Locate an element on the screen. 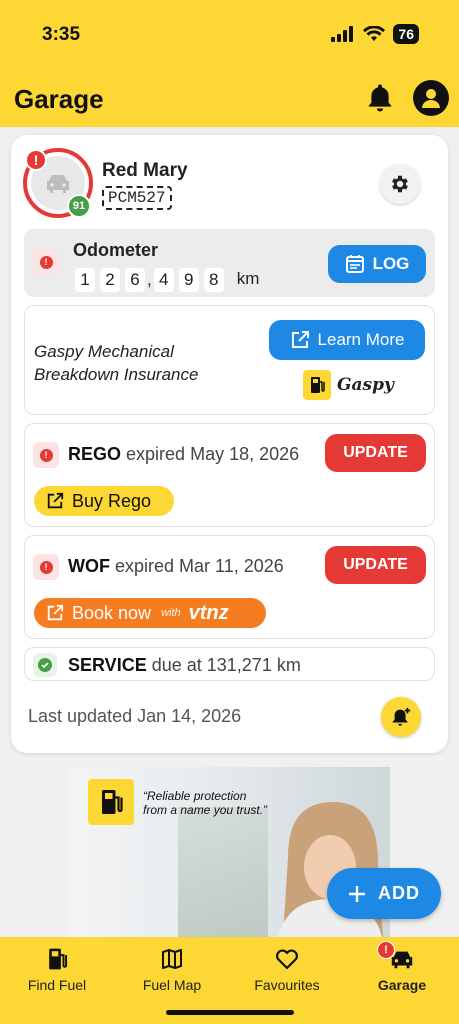  gaspy-wordmark: Gaspy is located at coordinates (365, 385).